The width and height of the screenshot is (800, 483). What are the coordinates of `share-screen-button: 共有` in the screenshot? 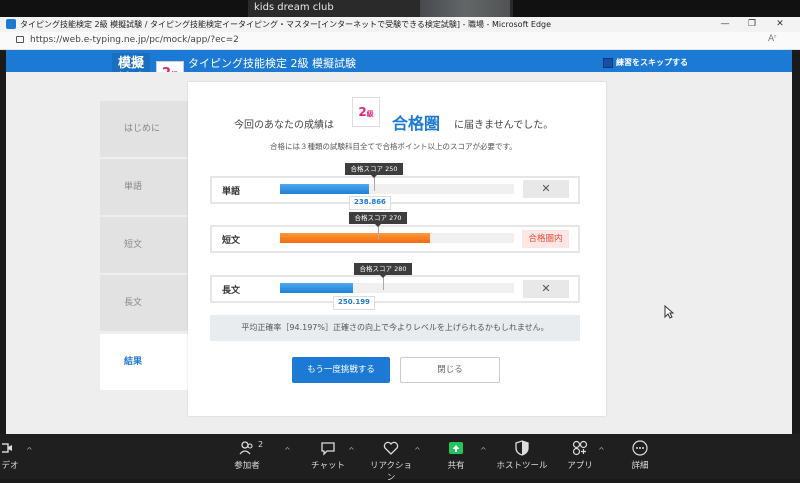 It's located at (456, 457).